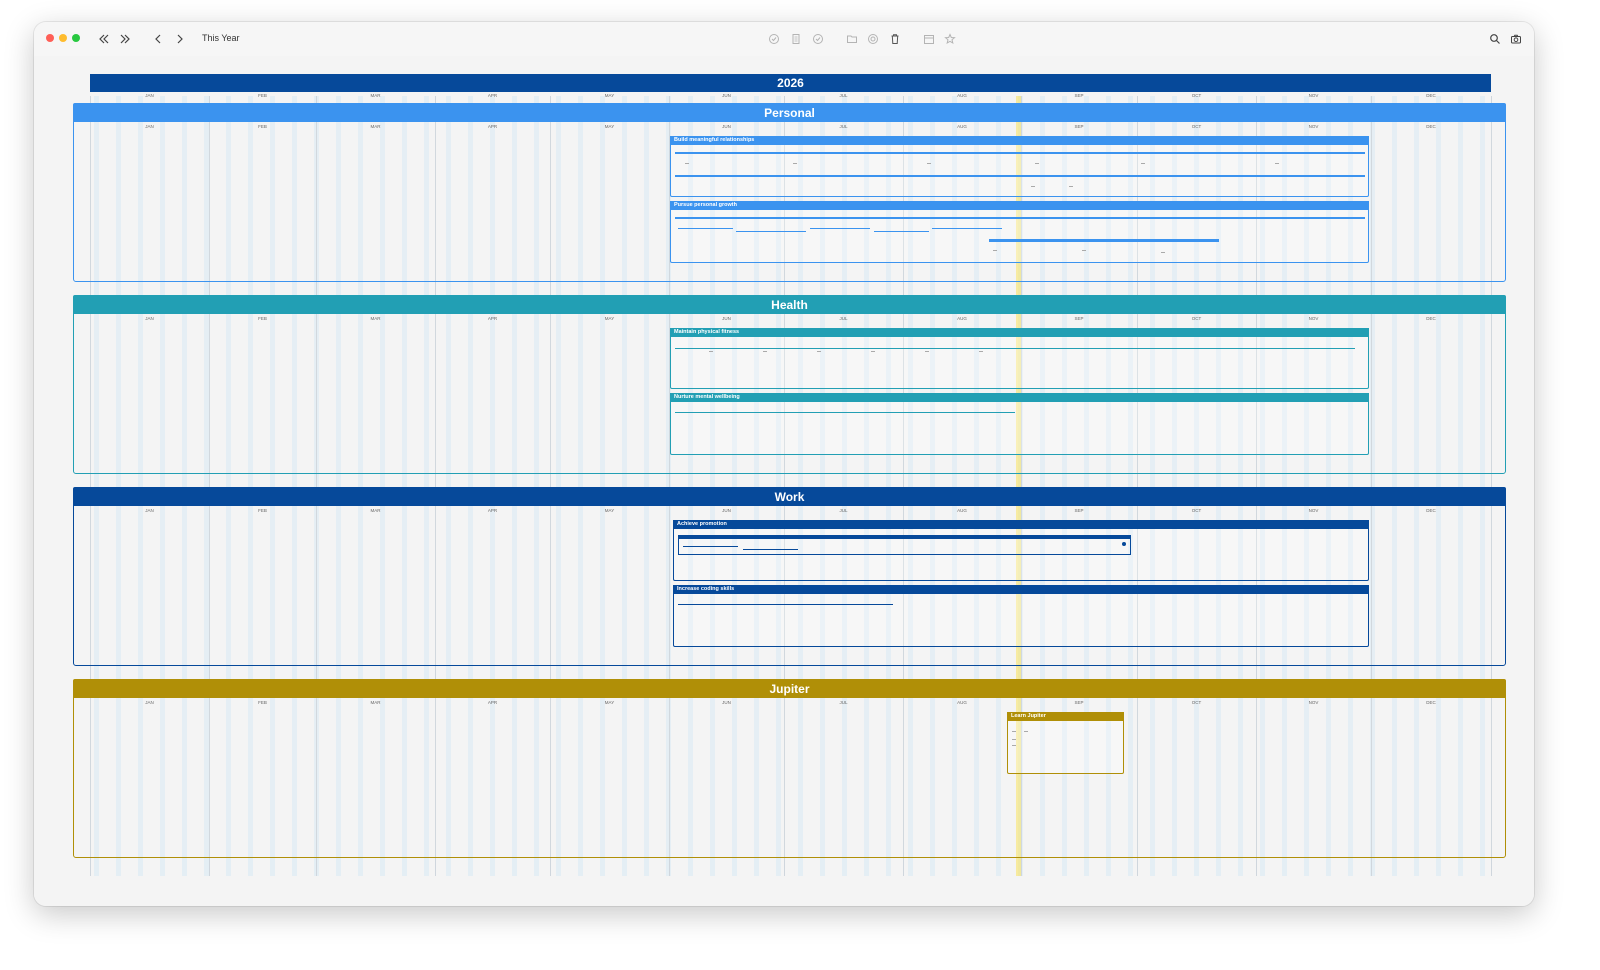 This screenshot has height=970, width=1600. What do you see at coordinates (873, 39) in the screenshot?
I see `target-icon` at bounding box center [873, 39].